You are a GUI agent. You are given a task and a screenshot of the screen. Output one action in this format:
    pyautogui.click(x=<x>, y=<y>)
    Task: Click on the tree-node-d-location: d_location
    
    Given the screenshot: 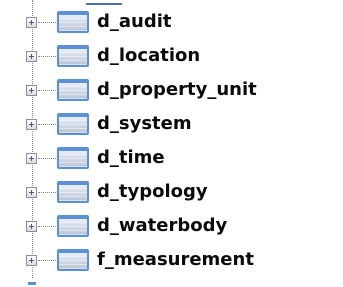 What is the action you would take?
    pyautogui.click(x=171, y=56)
    